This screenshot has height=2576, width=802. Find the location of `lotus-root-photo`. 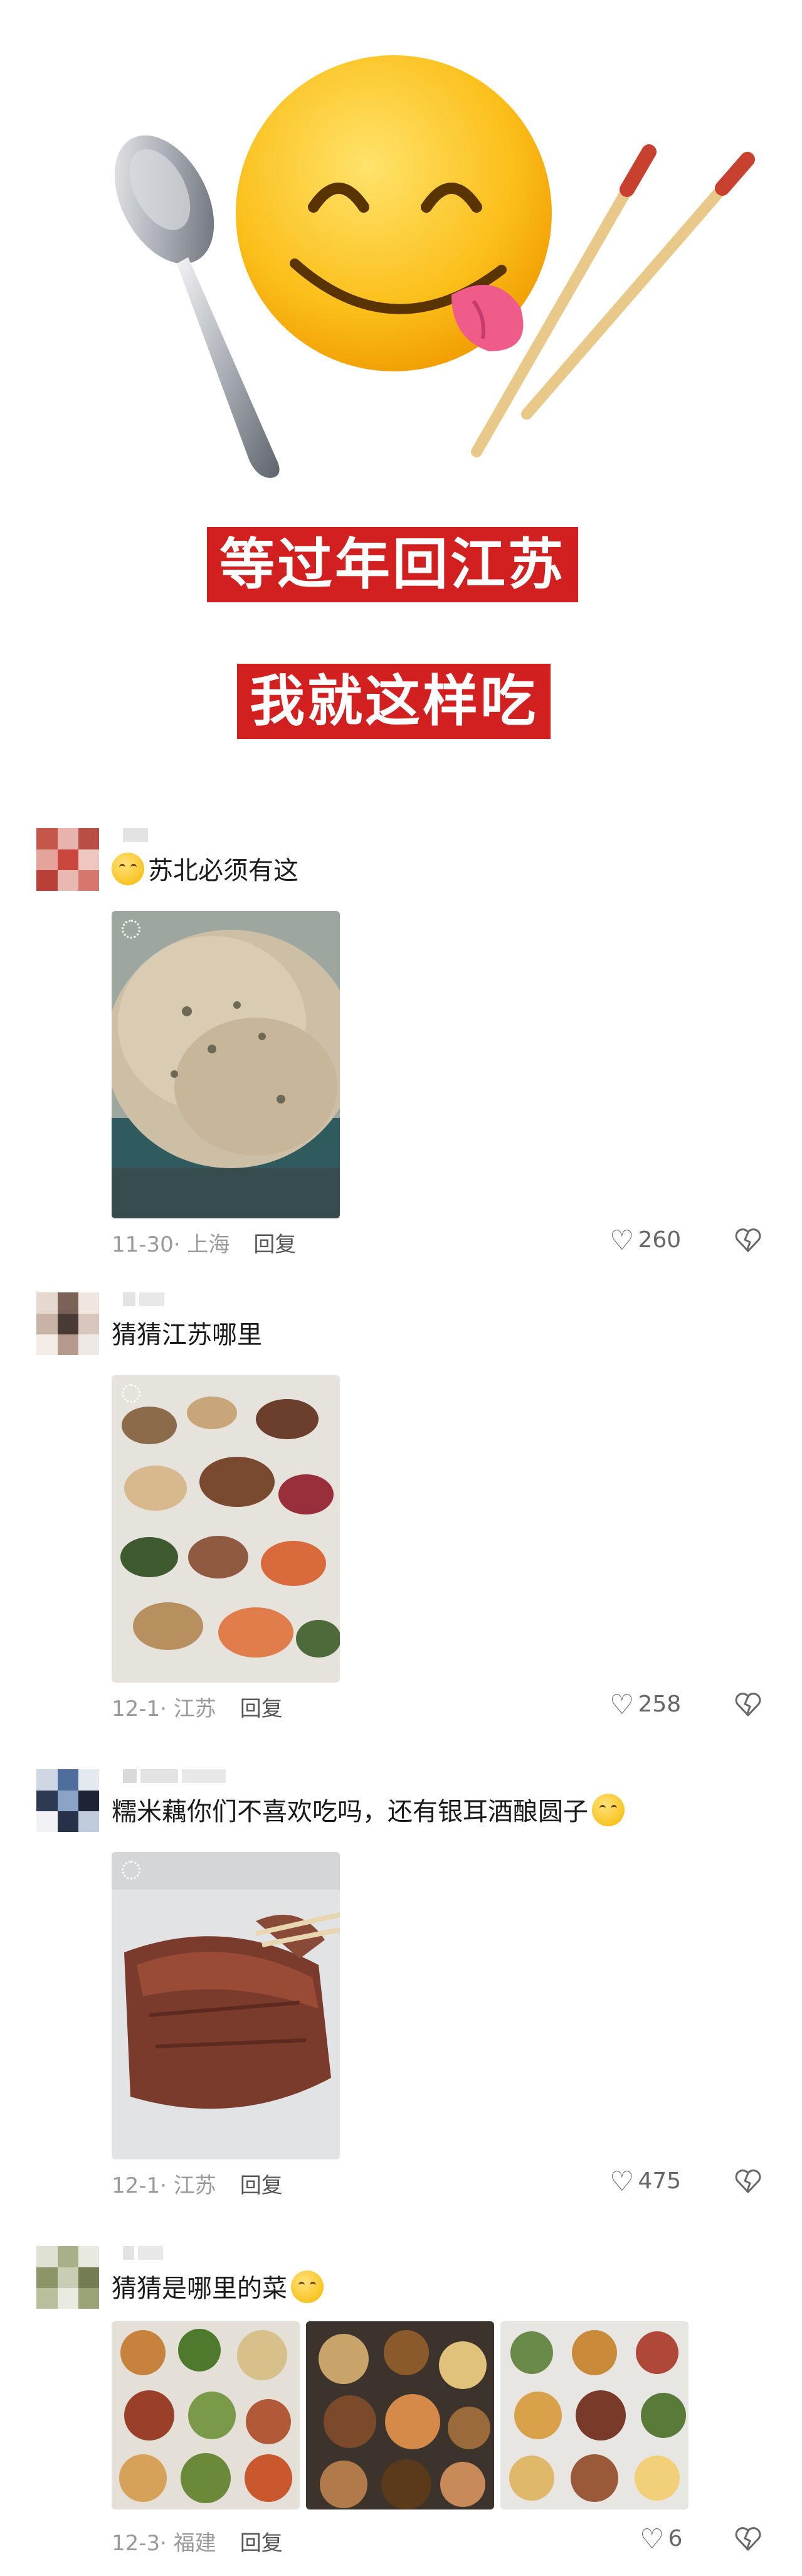

lotus-root-photo is located at coordinates (226, 2006).